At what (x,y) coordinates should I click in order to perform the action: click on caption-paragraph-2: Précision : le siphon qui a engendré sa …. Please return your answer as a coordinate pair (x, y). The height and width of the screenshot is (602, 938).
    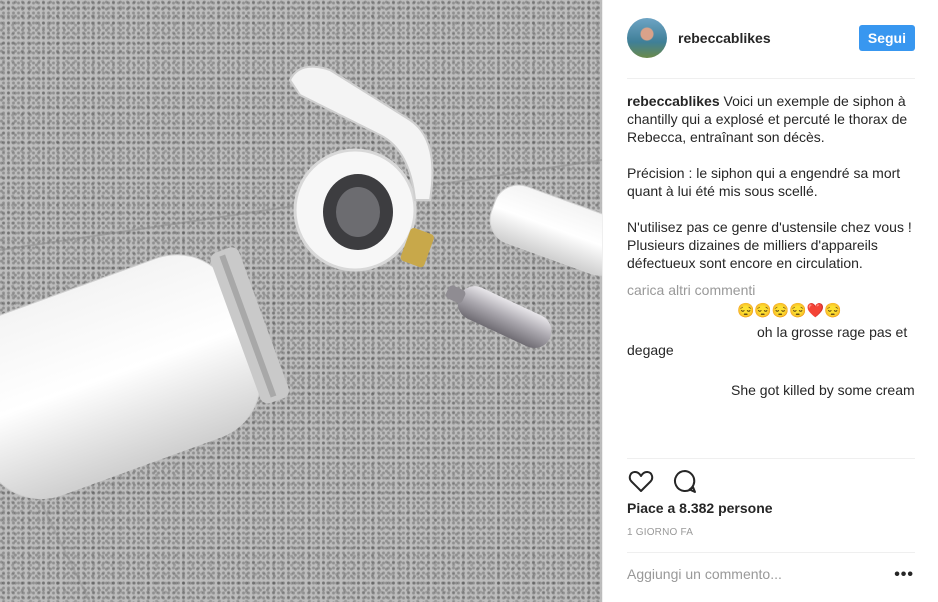
    Looking at the image, I should click on (764, 182).